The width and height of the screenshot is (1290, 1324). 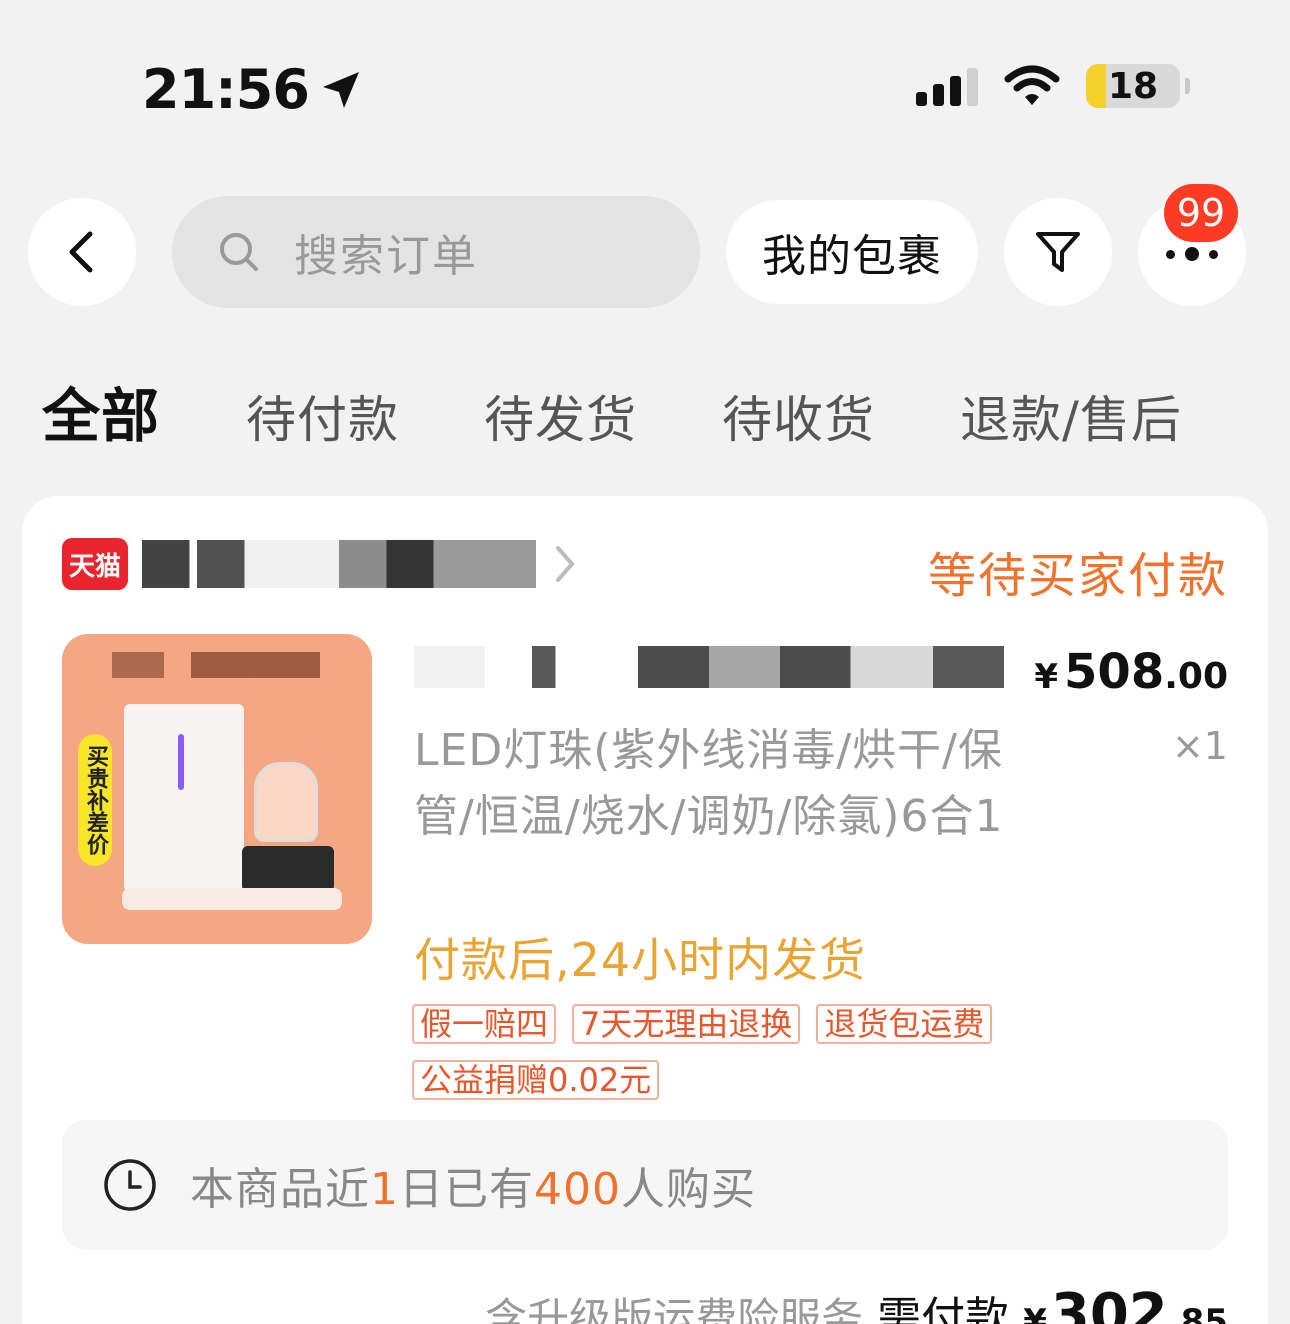 What do you see at coordinates (339, 564) in the screenshot?
I see `shop-name-redacted` at bounding box center [339, 564].